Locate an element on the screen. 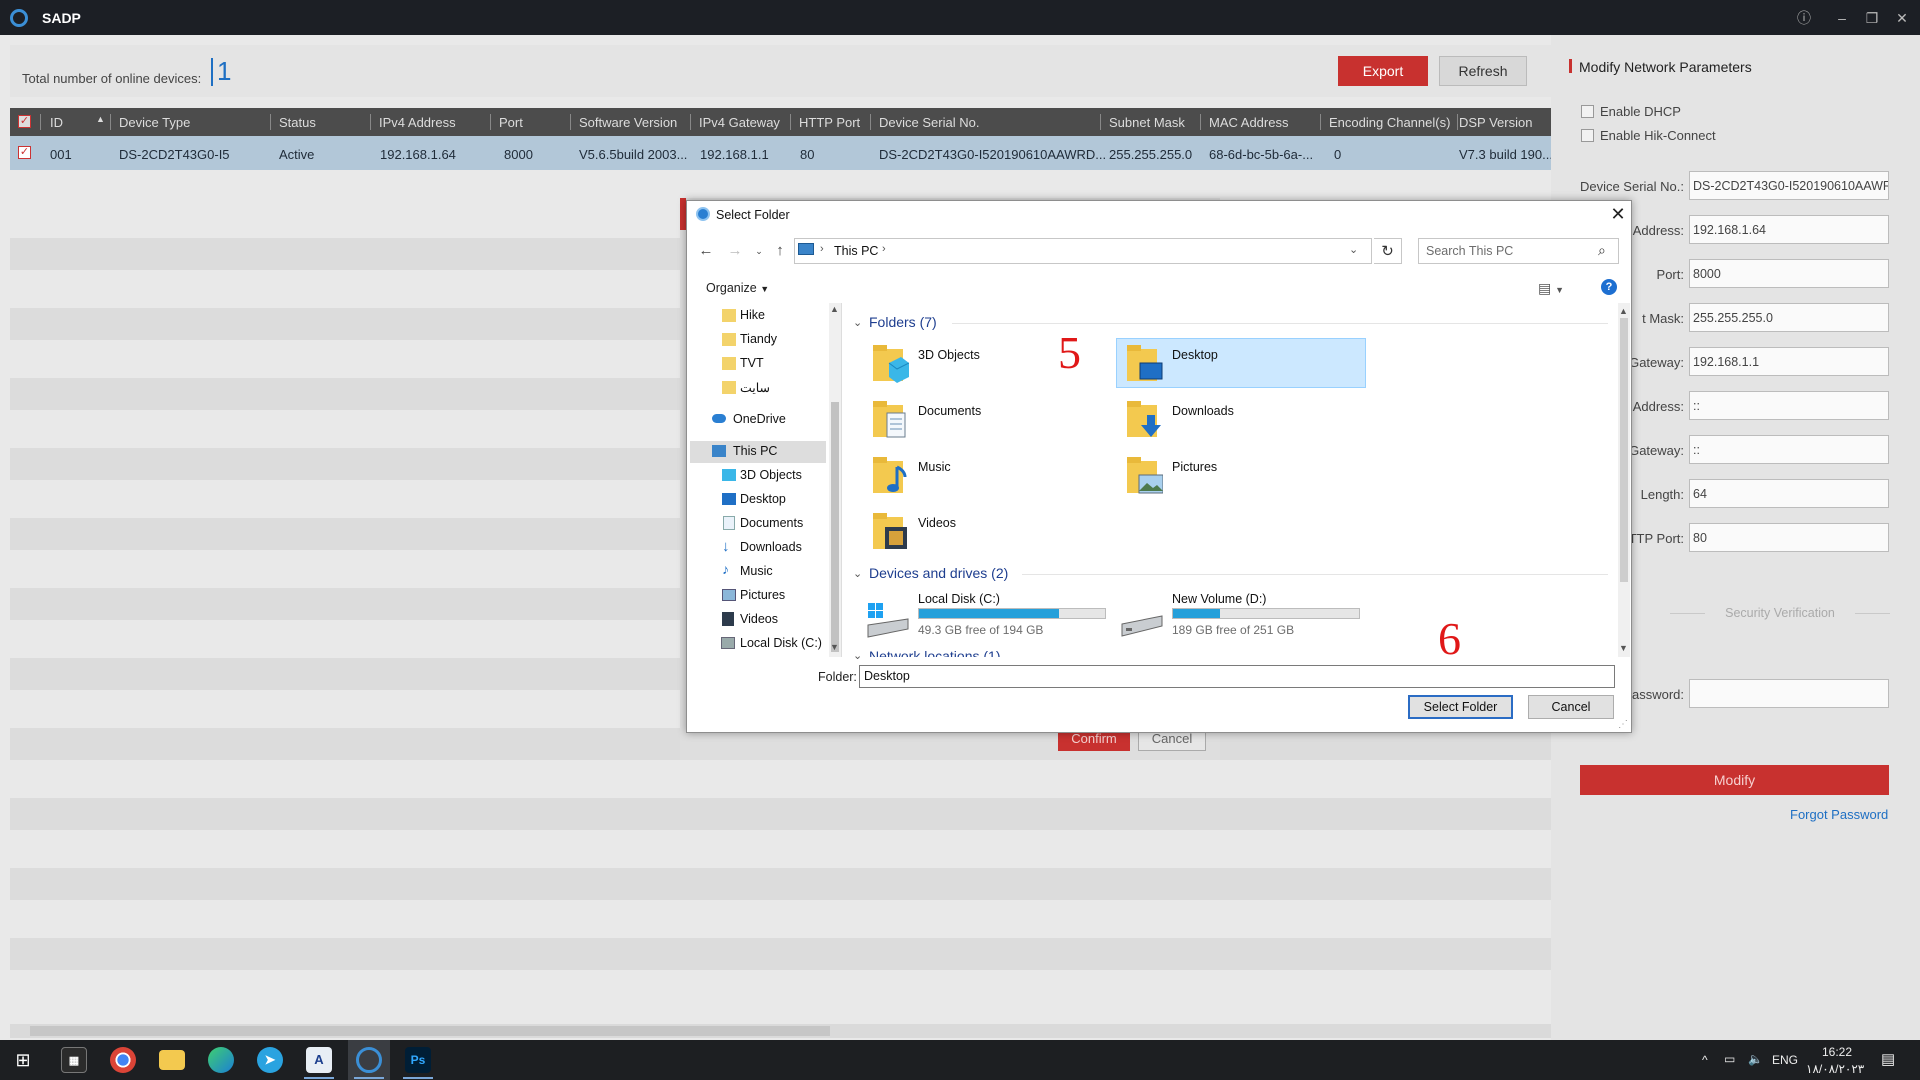 This screenshot has width=1920, height=1080. network-group-title: Network locations (1) is located at coordinates (935, 652).